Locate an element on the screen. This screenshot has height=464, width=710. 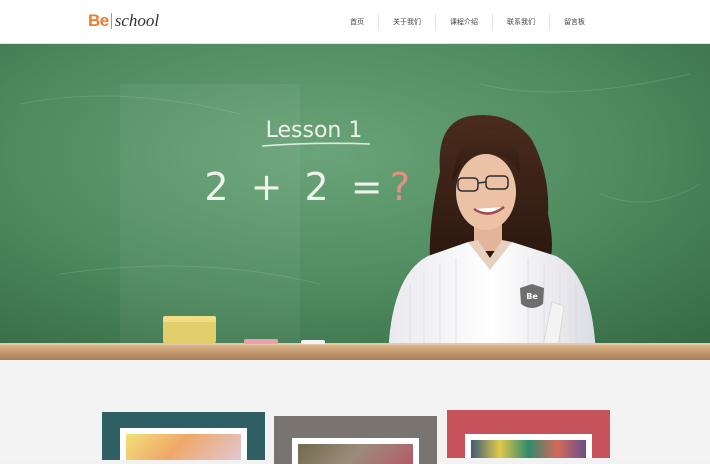
site-header: Be school 首页 关于我们 课程介绍 联系我们 留言板 is located at coordinates (355, 22).